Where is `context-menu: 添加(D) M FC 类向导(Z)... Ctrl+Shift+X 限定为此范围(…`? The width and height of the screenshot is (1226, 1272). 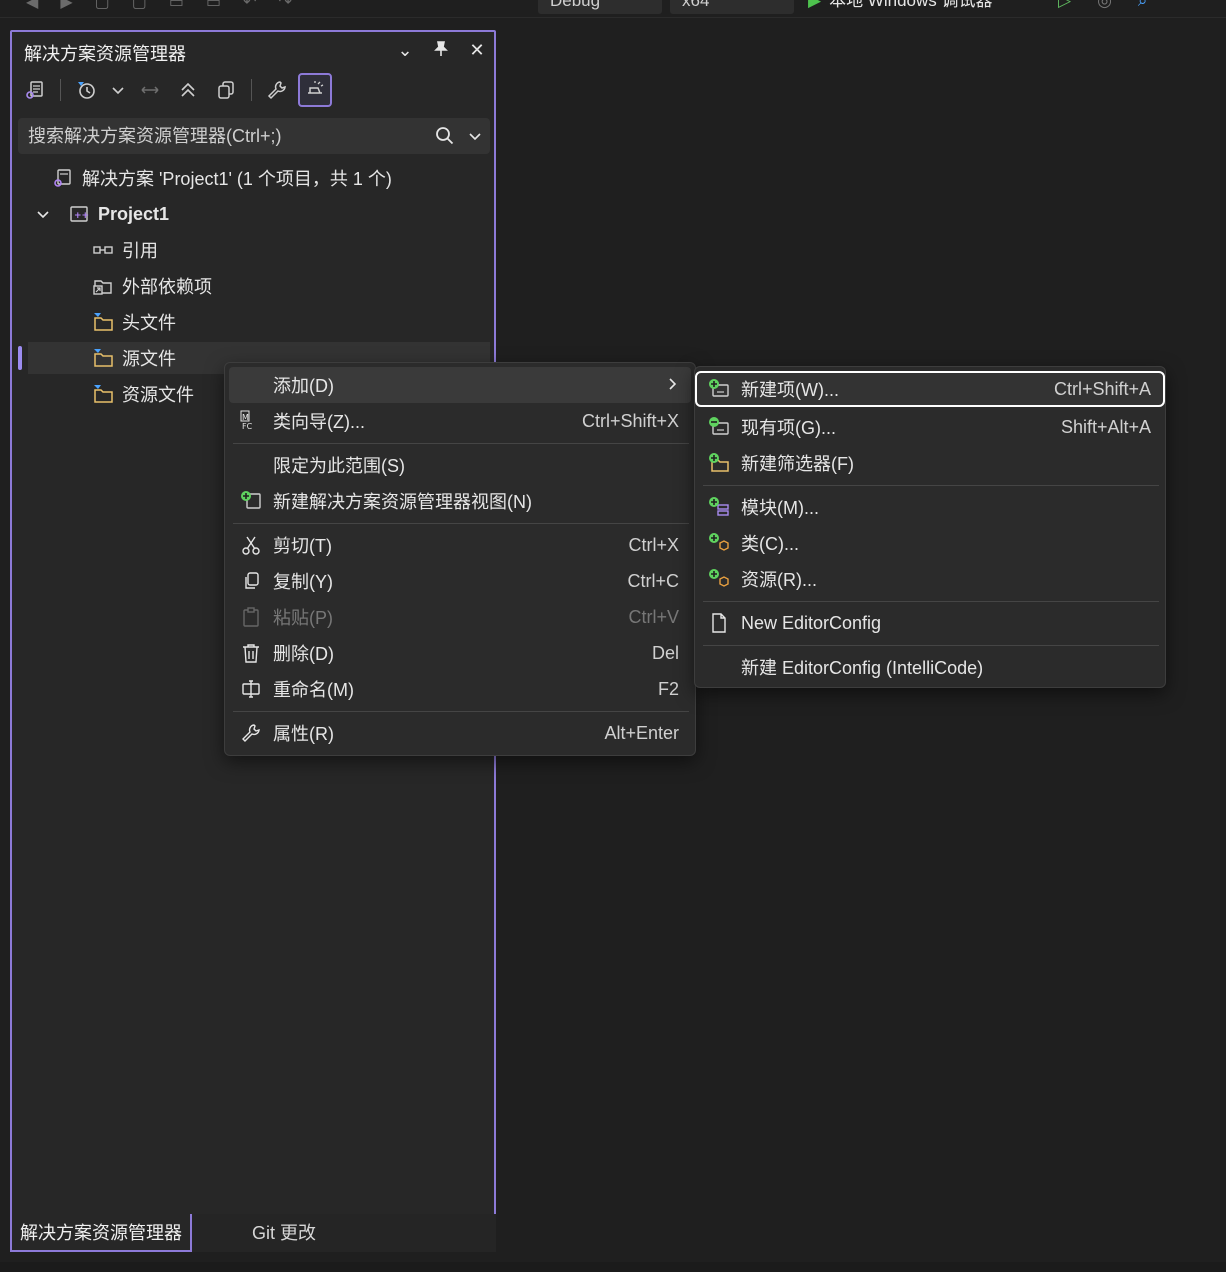 context-menu: 添加(D) M FC 类向导(Z)... Ctrl+Shift+X 限定为此范围(… is located at coordinates (460, 559).